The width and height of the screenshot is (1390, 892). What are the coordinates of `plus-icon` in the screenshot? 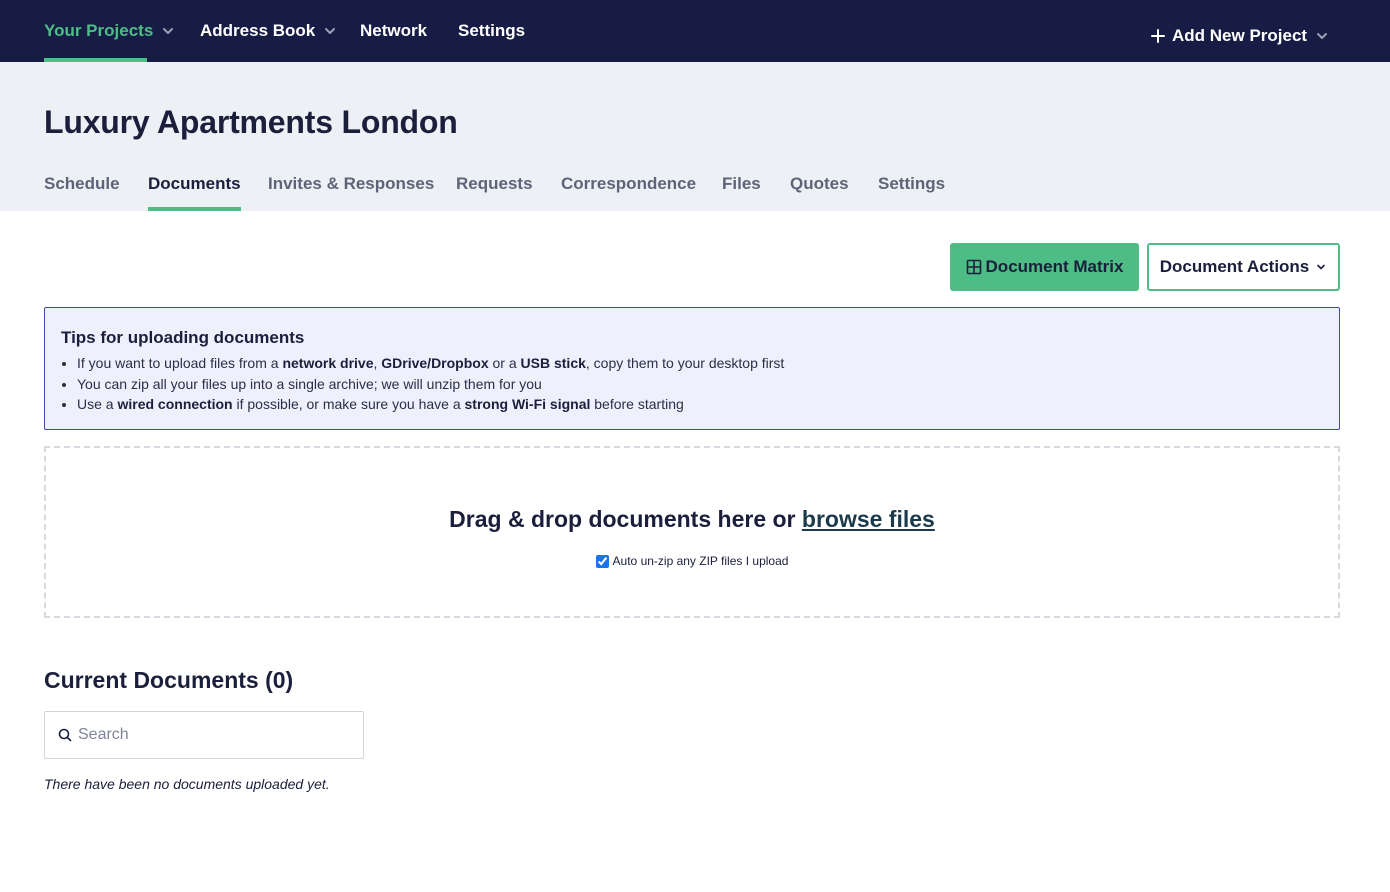 It's located at (1158, 36).